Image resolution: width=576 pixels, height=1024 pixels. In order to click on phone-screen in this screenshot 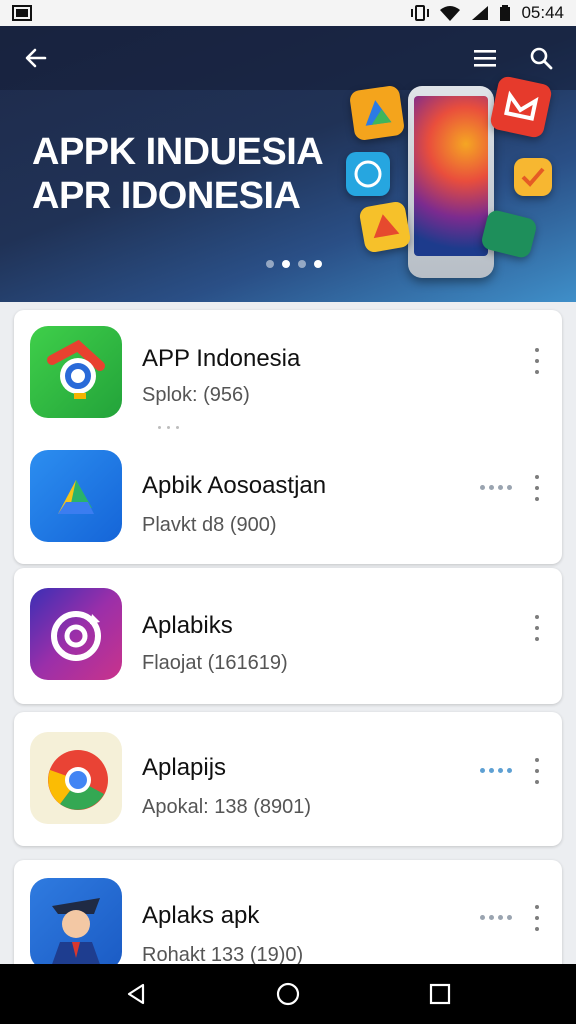, I will do `click(451, 176)`.